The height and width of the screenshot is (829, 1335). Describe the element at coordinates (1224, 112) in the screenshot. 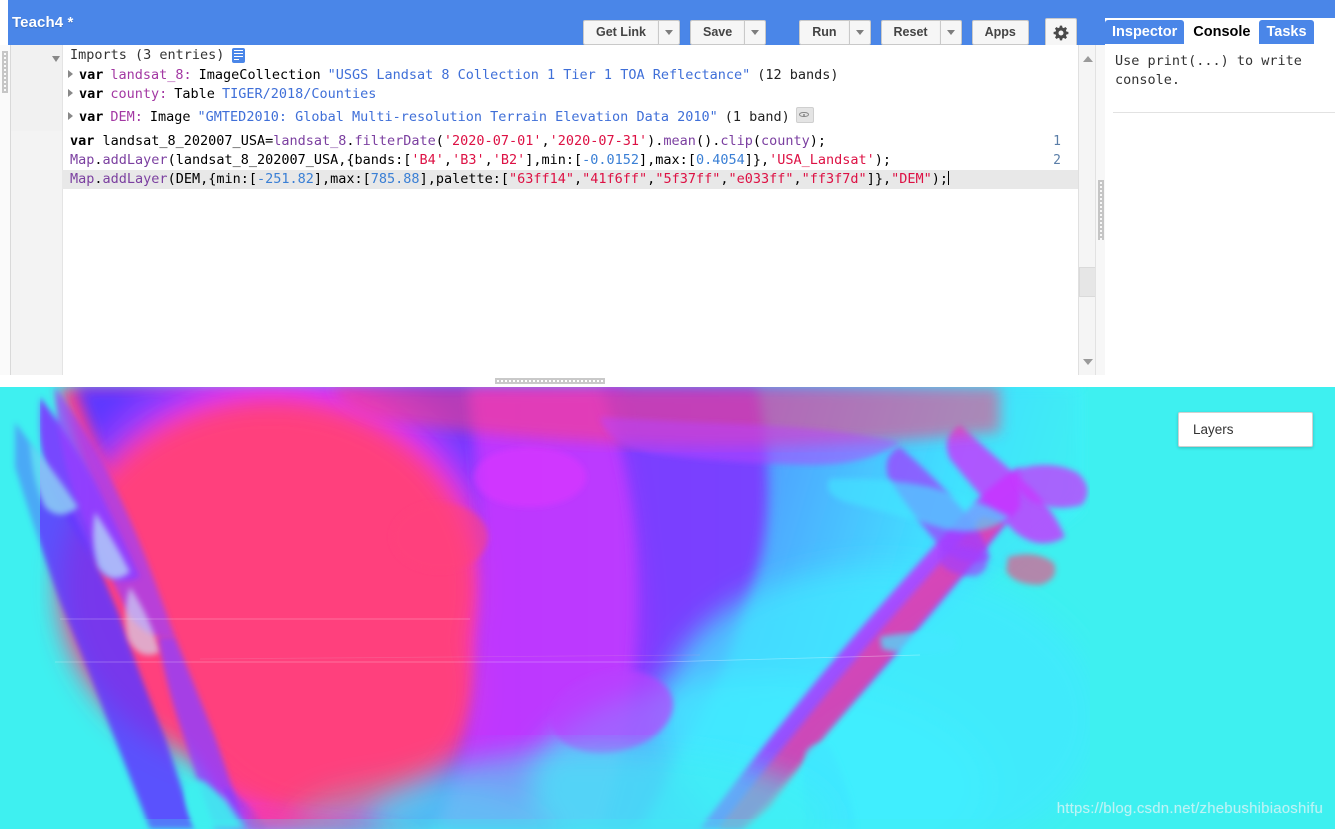

I see `console-divider` at that location.